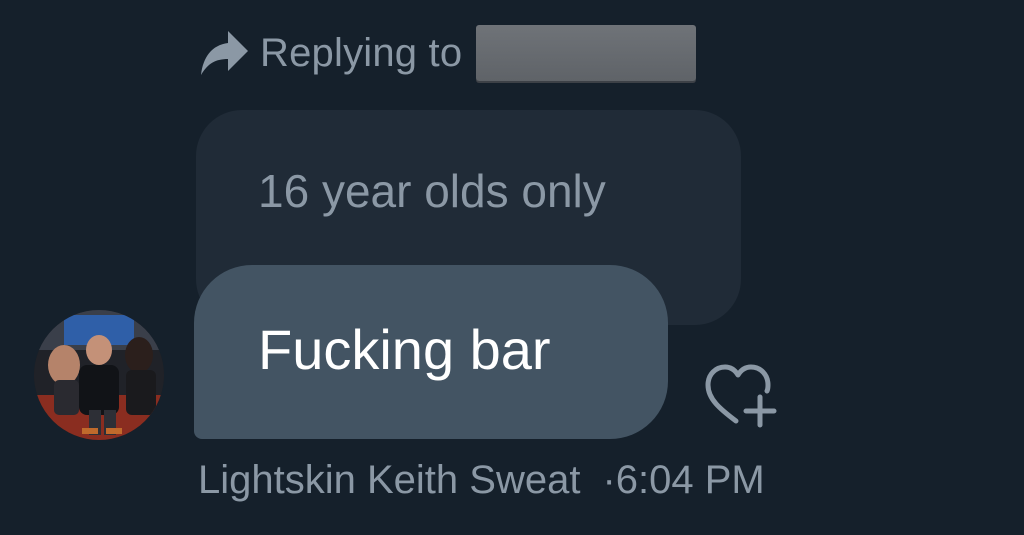 The image size is (1024, 535). I want to click on reply-prefix: Replying to, so click(361, 52).